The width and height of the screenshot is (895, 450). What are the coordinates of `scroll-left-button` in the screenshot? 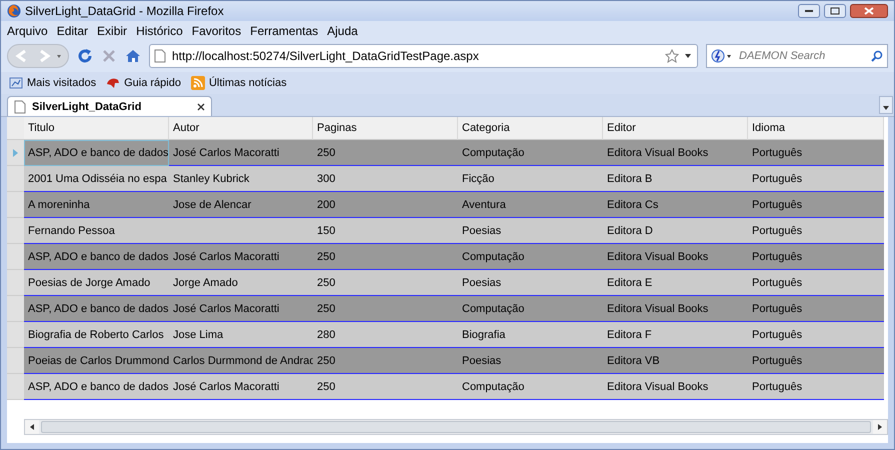 It's located at (32, 427).